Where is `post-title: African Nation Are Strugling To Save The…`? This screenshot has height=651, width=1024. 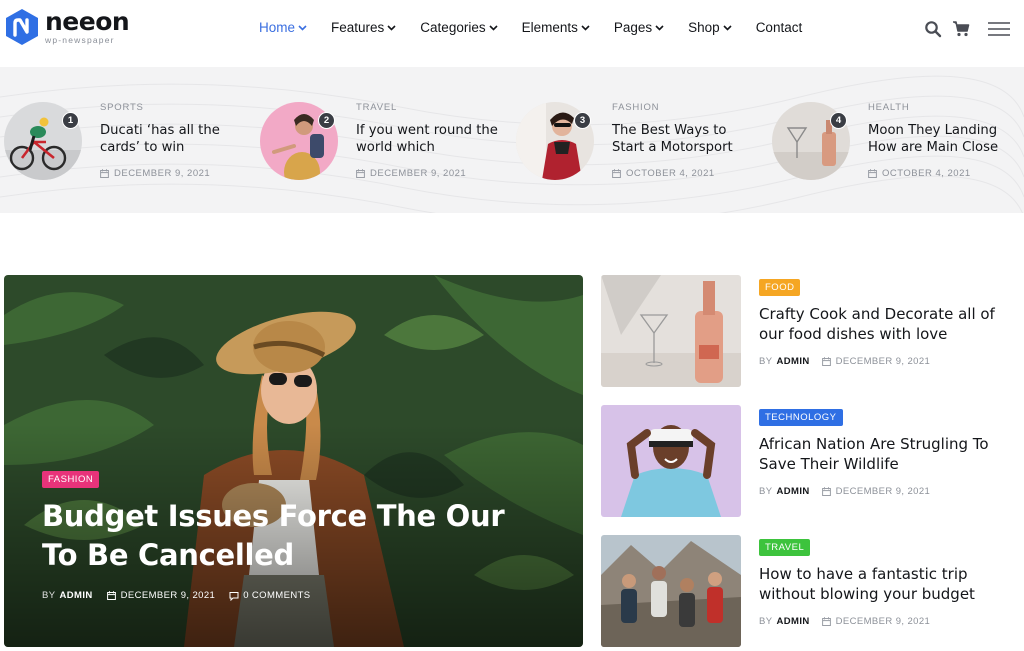 post-title: African Nation Are Strugling To Save The… is located at coordinates (889, 454).